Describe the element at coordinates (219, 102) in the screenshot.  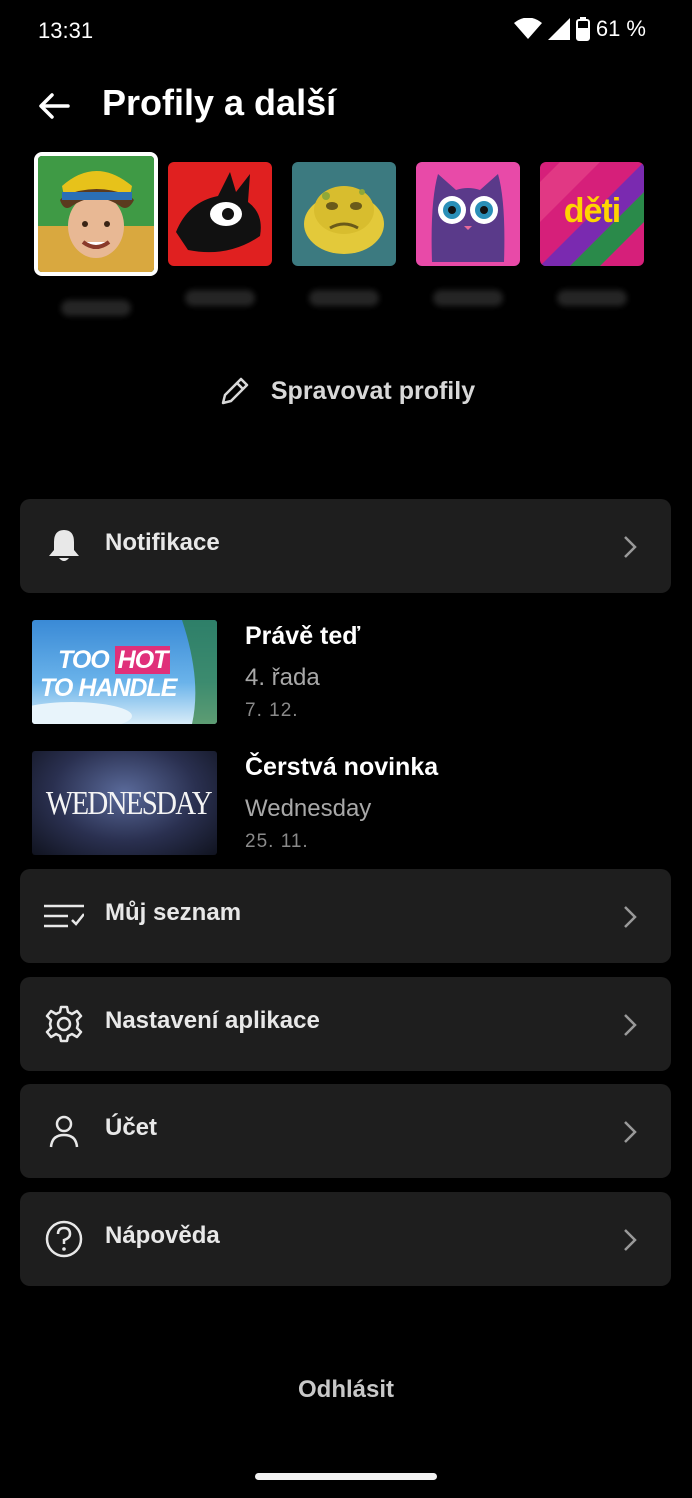
I see `page-title: Profily a další` at that location.